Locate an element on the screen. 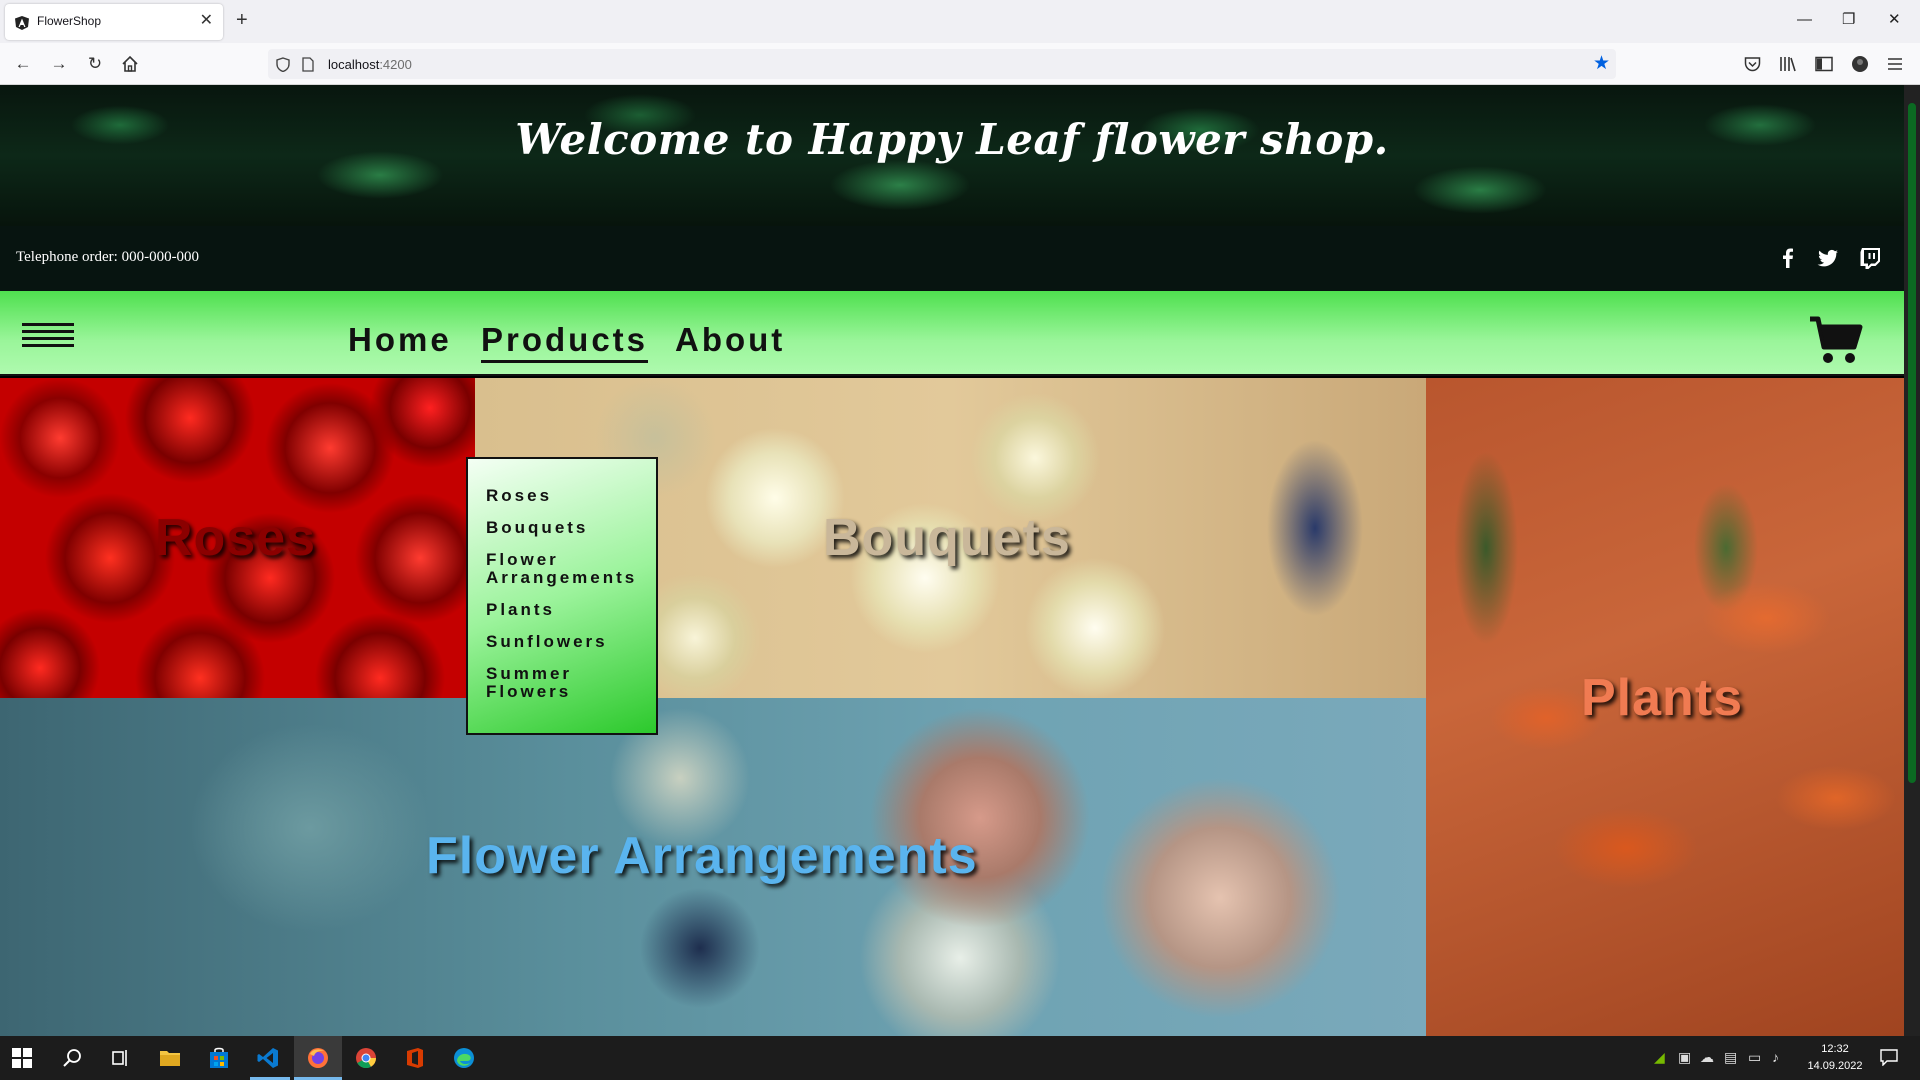 This screenshot has width=1920, height=1080. firefox-icon is located at coordinates (318, 1058).